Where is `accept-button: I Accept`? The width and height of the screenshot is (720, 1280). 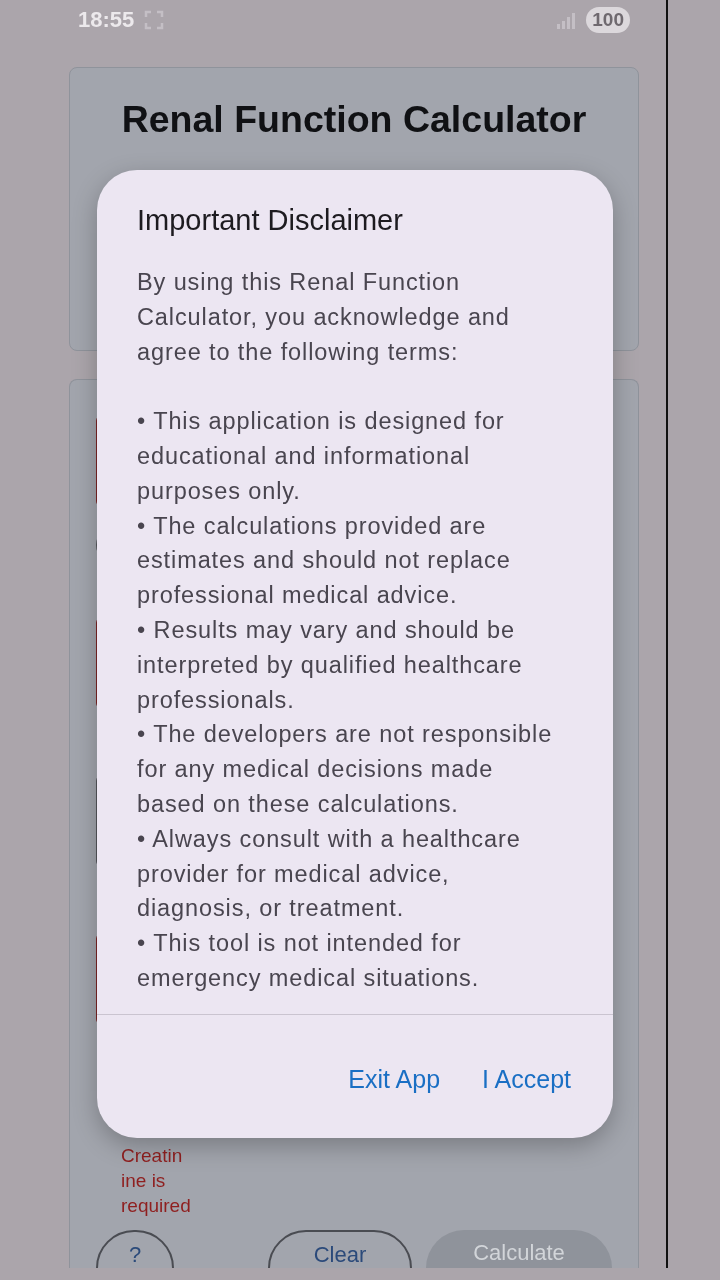
accept-button: I Accept is located at coordinates (526, 1079).